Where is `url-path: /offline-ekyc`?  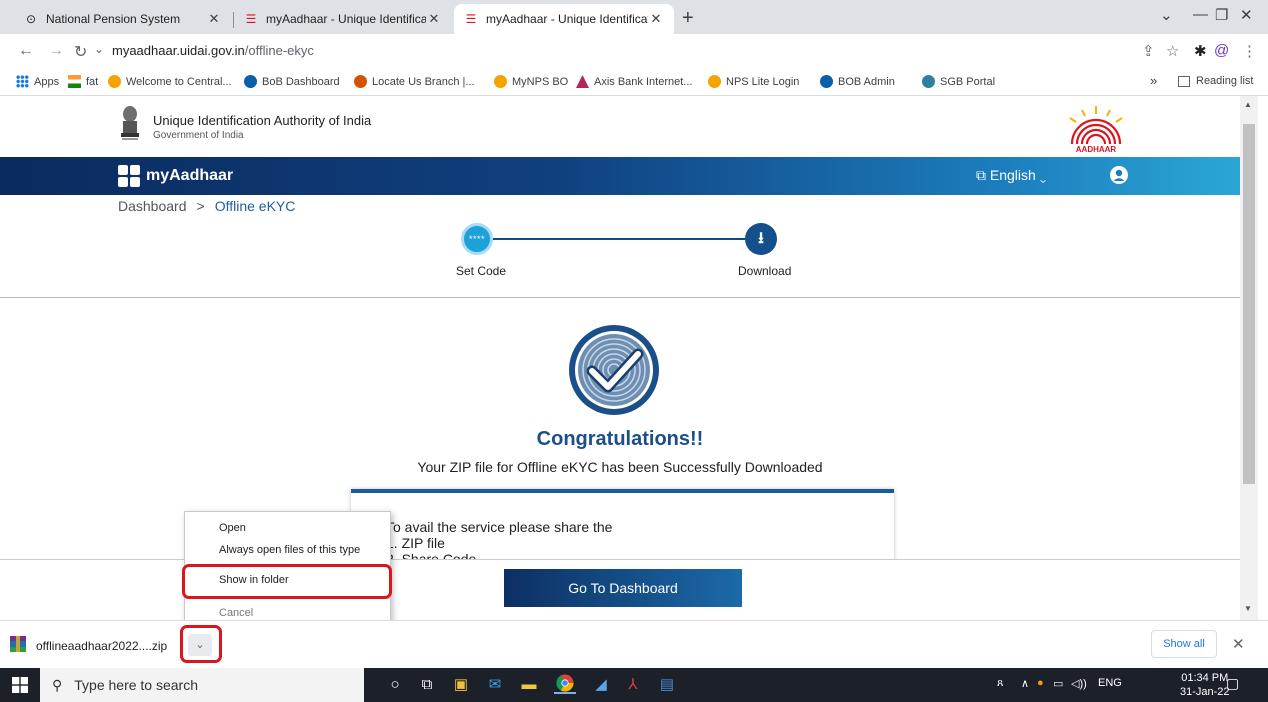 url-path: /offline-ekyc is located at coordinates (279, 50).